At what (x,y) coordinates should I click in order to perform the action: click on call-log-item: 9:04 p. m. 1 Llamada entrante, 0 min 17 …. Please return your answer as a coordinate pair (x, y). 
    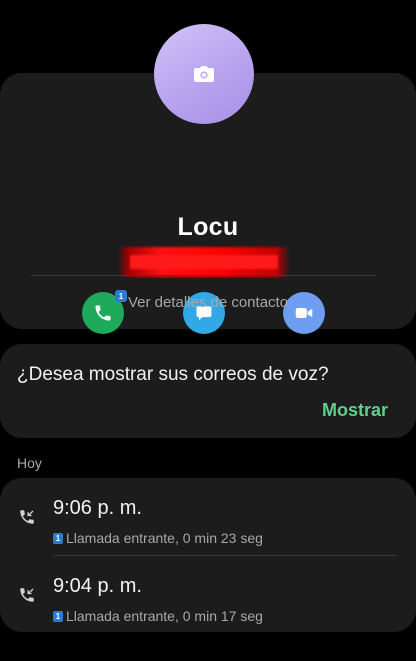
    Looking at the image, I should click on (208, 605).